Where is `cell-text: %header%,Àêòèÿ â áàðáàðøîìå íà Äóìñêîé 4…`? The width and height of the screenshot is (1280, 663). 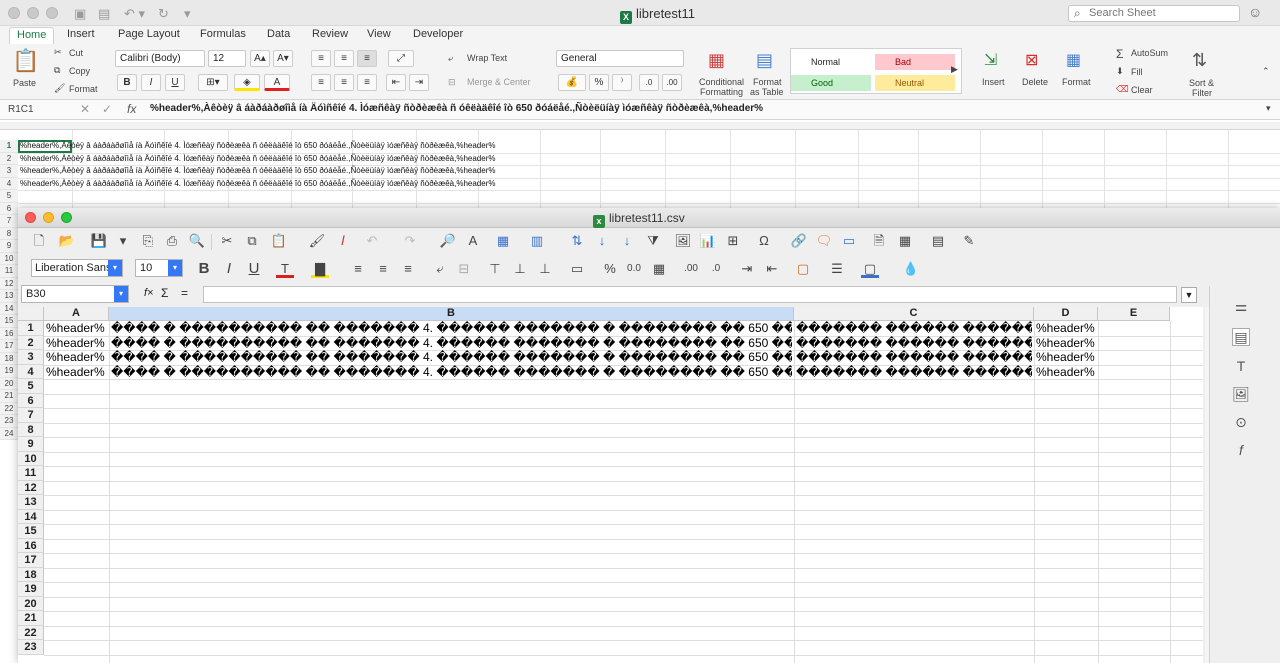
cell-text: %header%,Àêòèÿ â áàðáàðøîìå íà Äóìñêîé 4… is located at coordinates (257, 145).